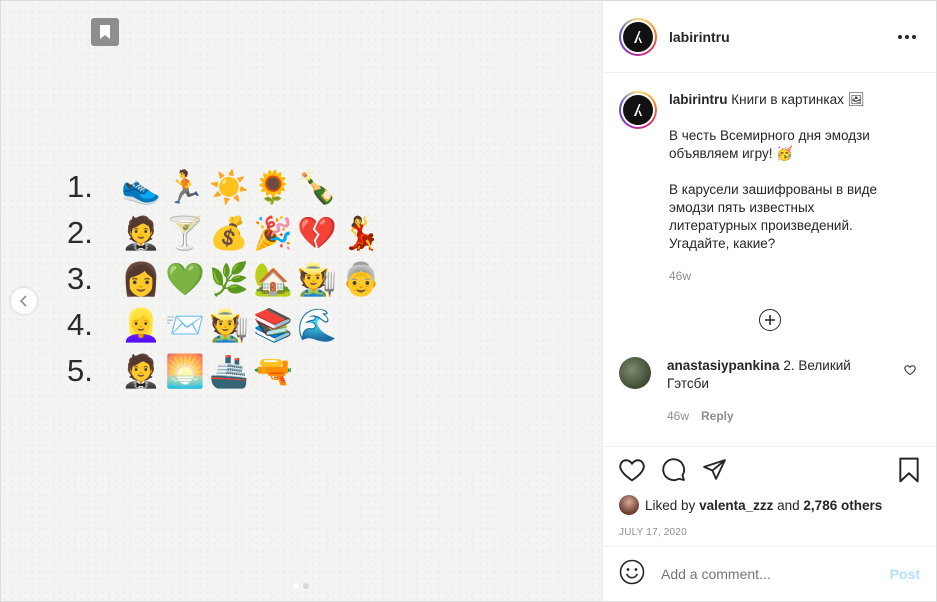 The height and width of the screenshot is (602, 937). Describe the element at coordinates (141, 279) in the screenshot. I see `emoji: 👩` at that location.